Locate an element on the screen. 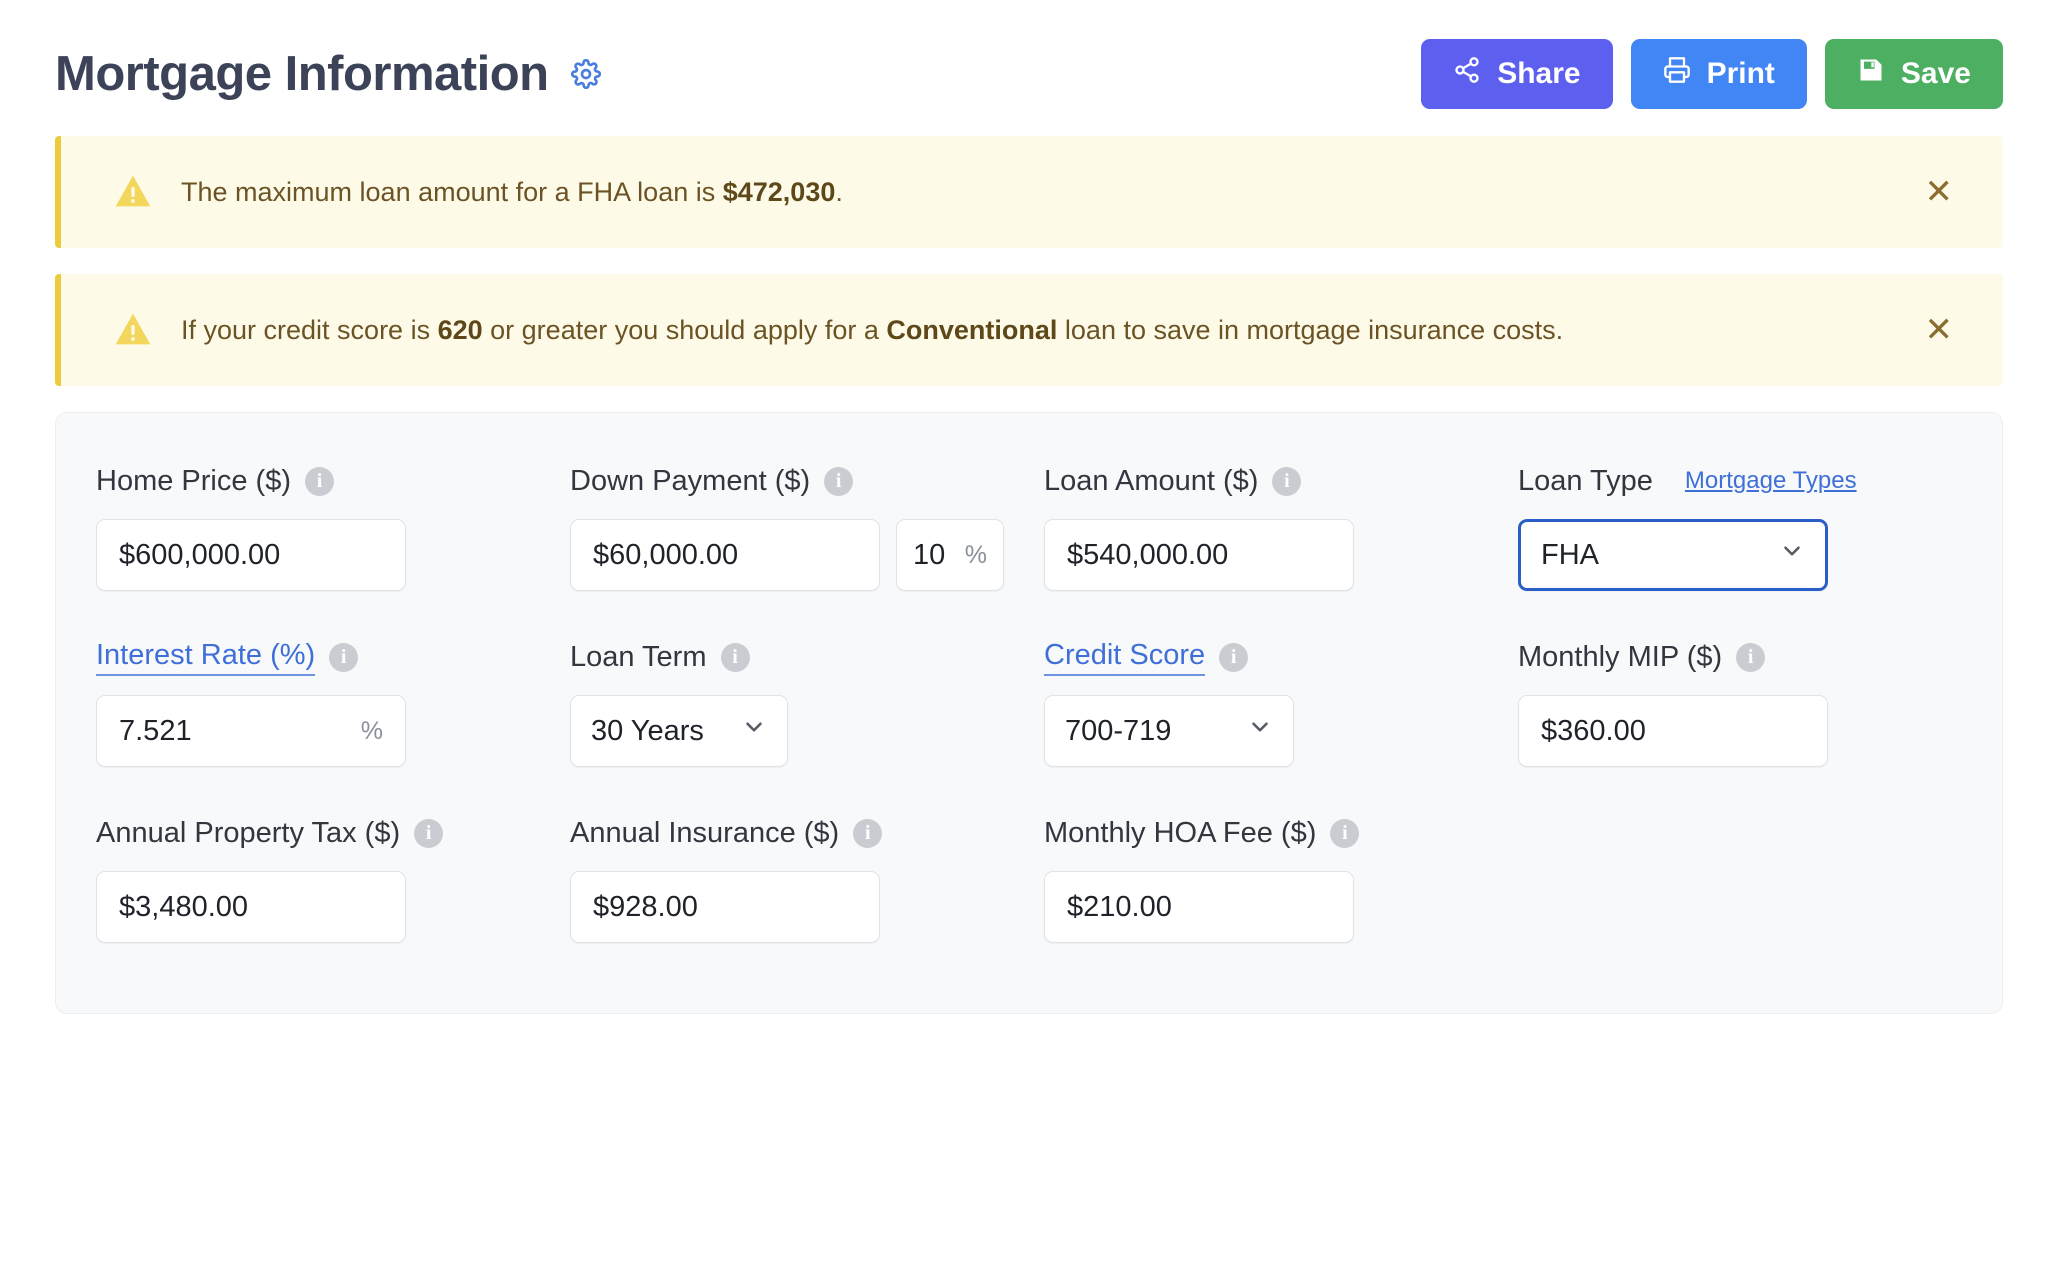 The height and width of the screenshot is (1266, 2058). down-payment-input: $60,000.00 is located at coordinates (725, 555).